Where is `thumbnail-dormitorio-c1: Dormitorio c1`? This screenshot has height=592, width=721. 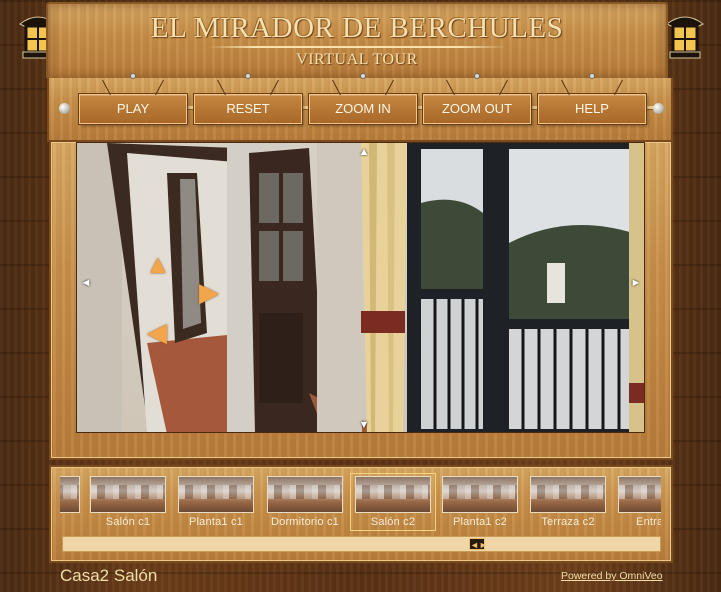
thumbnail-dormitorio-c1: Dormitorio c1 is located at coordinates (305, 502).